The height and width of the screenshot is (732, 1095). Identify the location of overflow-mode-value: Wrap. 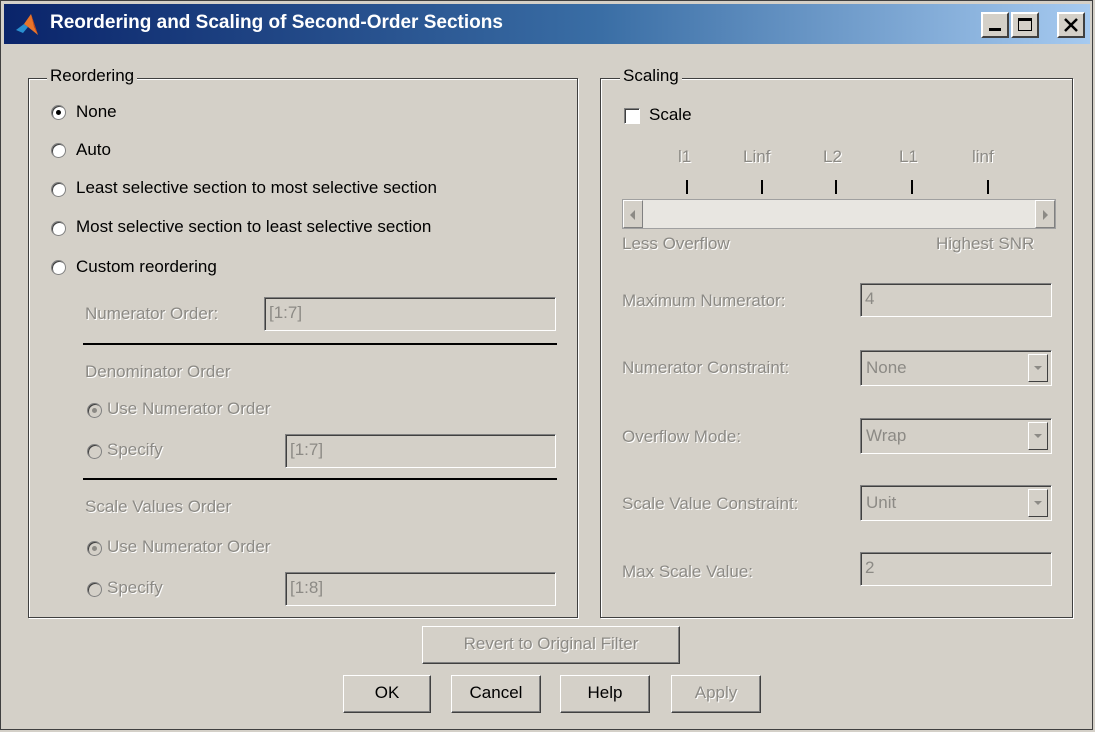
(886, 435).